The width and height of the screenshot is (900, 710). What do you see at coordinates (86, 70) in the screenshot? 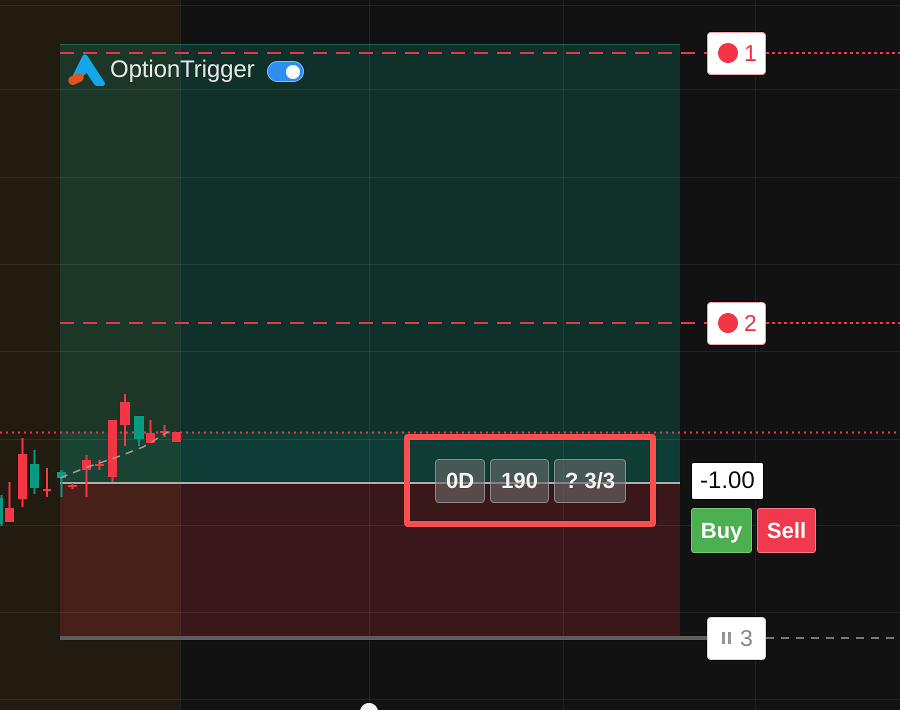
I see `logo-icon` at bounding box center [86, 70].